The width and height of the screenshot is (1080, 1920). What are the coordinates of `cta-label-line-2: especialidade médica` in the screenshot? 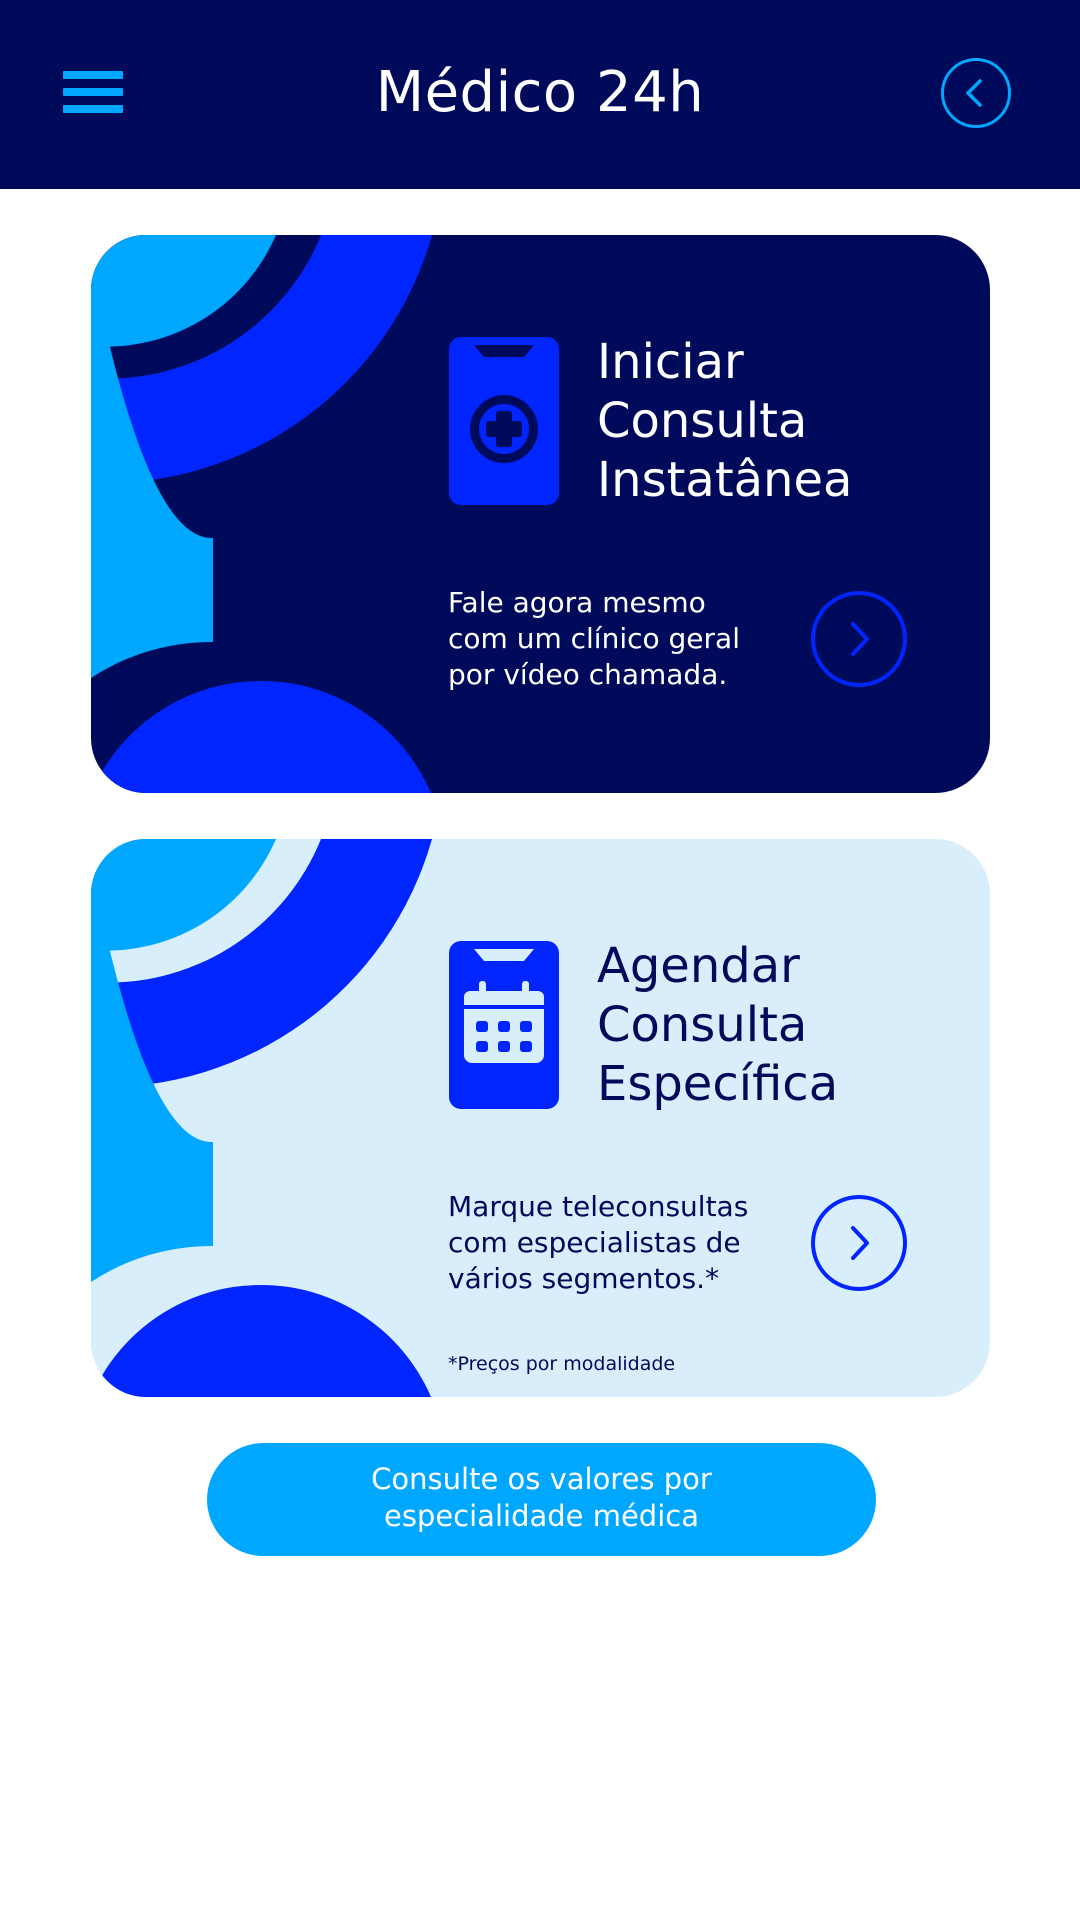 It's located at (541, 1516).